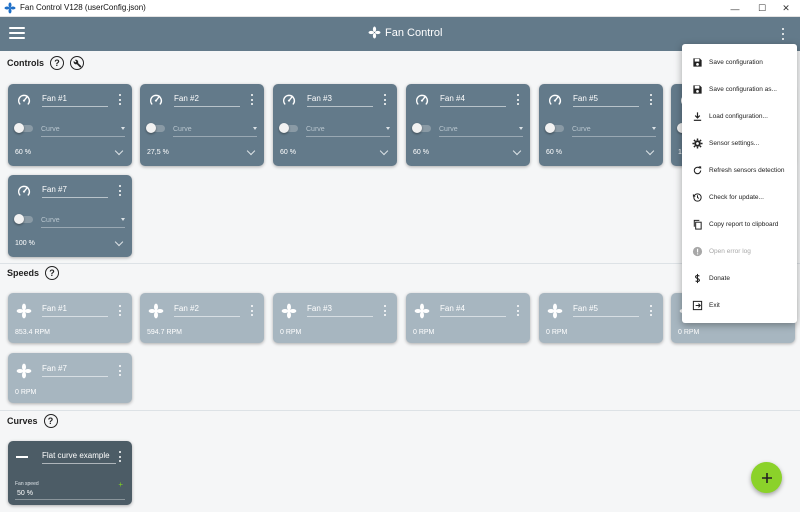  I want to click on control-card: Fan #7 Curve 100 %, so click(70, 216).